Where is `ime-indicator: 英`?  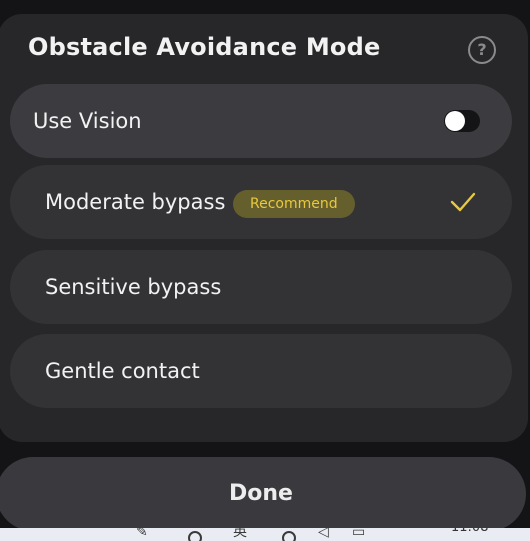 ime-indicator: 英 is located at coordinates (240, 534).